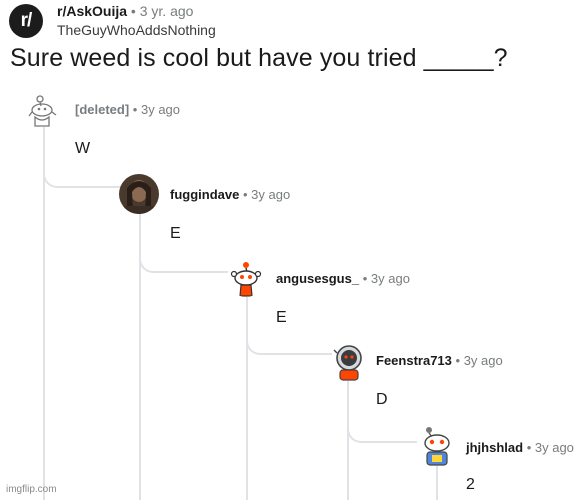  I want to click on subreddit-icon-text: r/, so click(26, 20).